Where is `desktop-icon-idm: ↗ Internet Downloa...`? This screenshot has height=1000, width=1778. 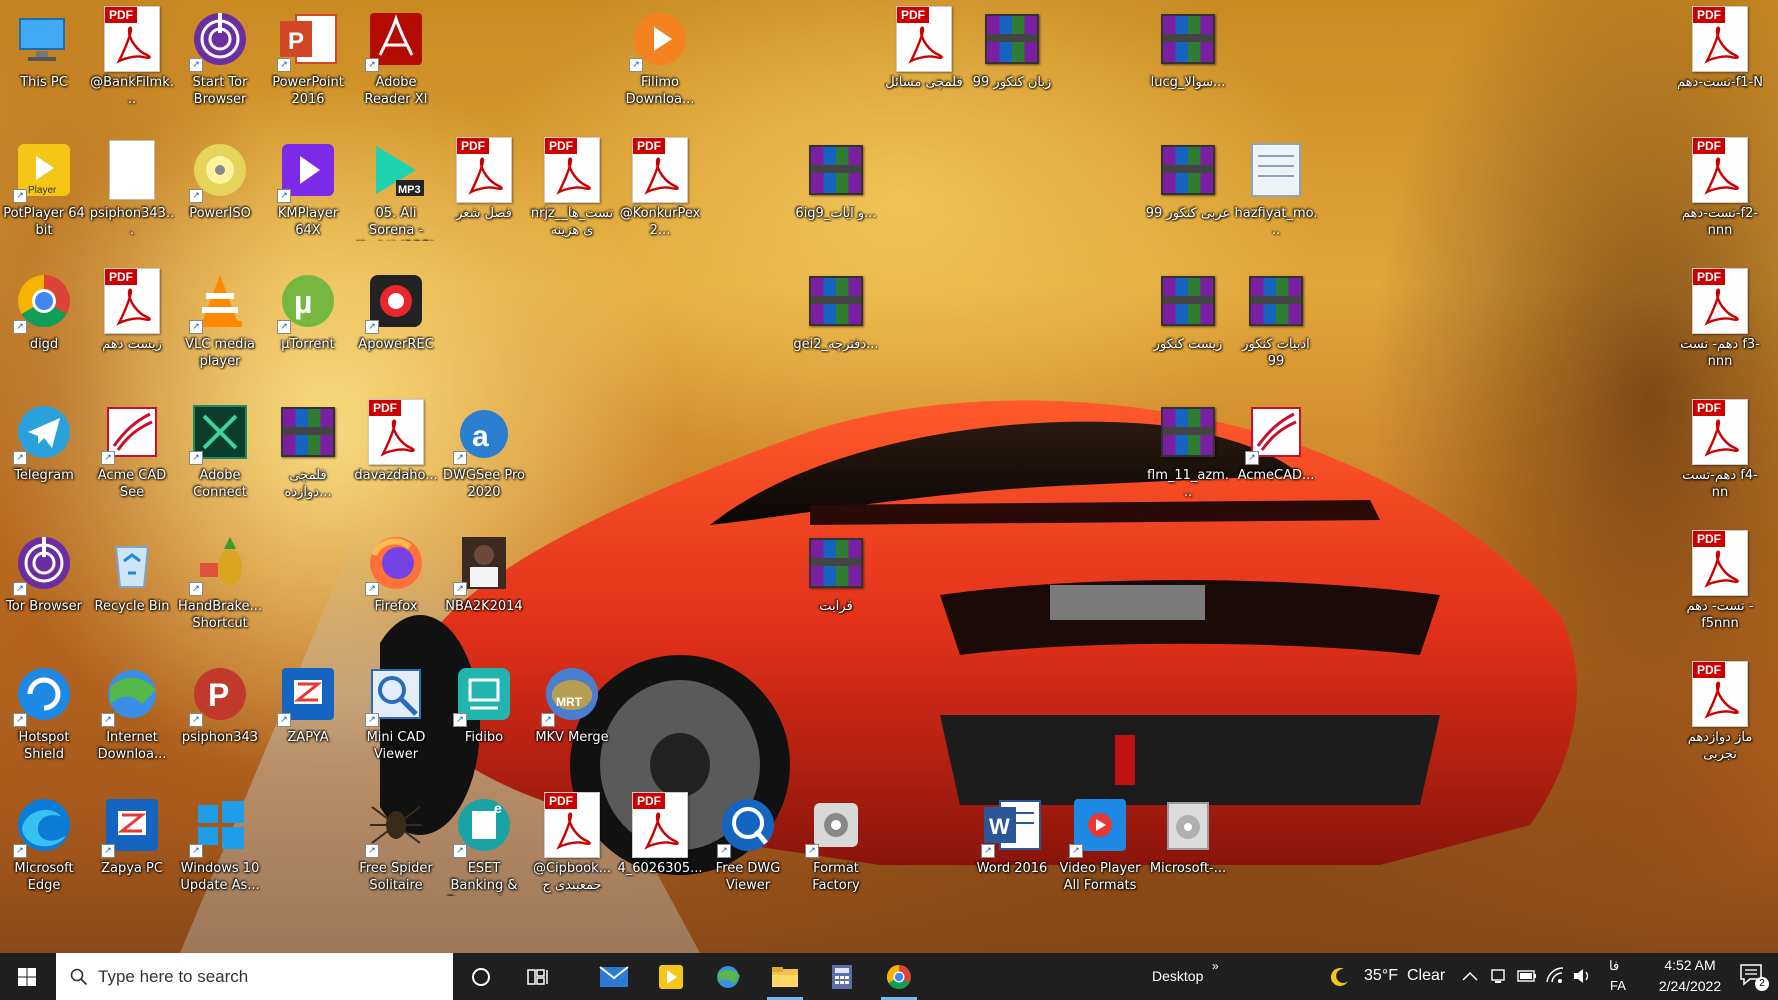
desktop-icon-idm: ↗ Internet Downloa... is located at coordinates (132, 711).